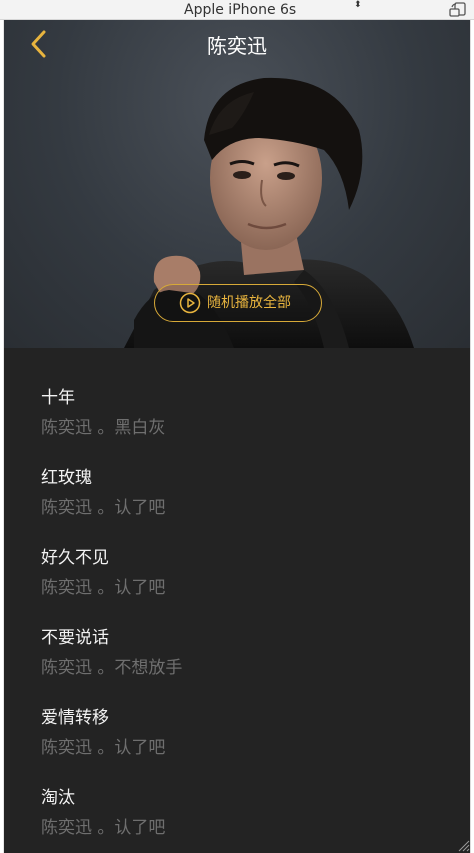 This screenshot has width=474, height=853. What do you see at coordinates (241, 419) in the screenshot?
I see `song-item: 十年 陈奕迅 。黑白灰` at bounding box center [241, 419].